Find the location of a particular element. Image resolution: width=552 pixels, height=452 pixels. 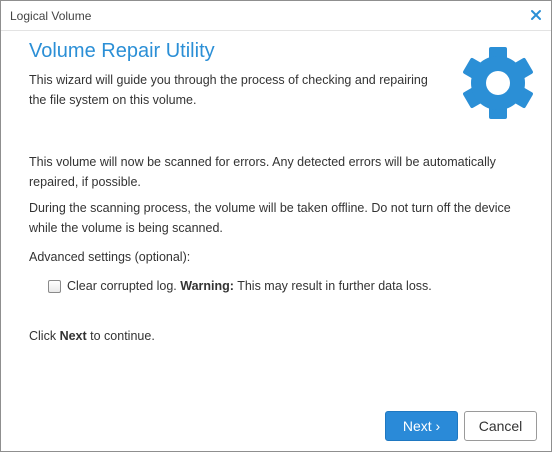

warning-label: Warning: is located at coordinates (207, 286).